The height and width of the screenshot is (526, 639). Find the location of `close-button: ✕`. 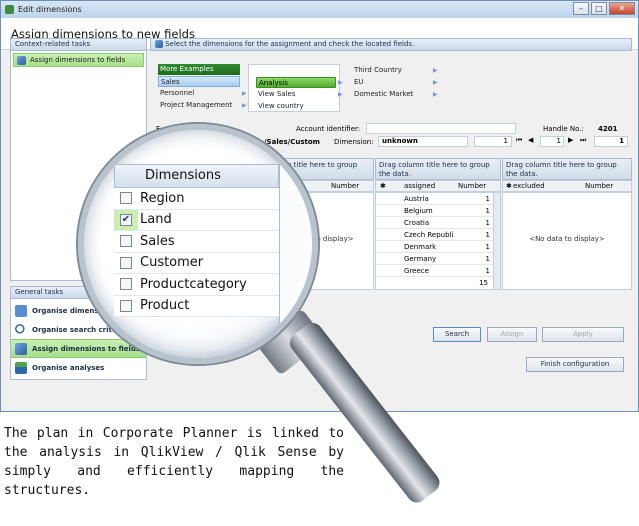

close-button: ✕ is located at coordinates (622, 8).